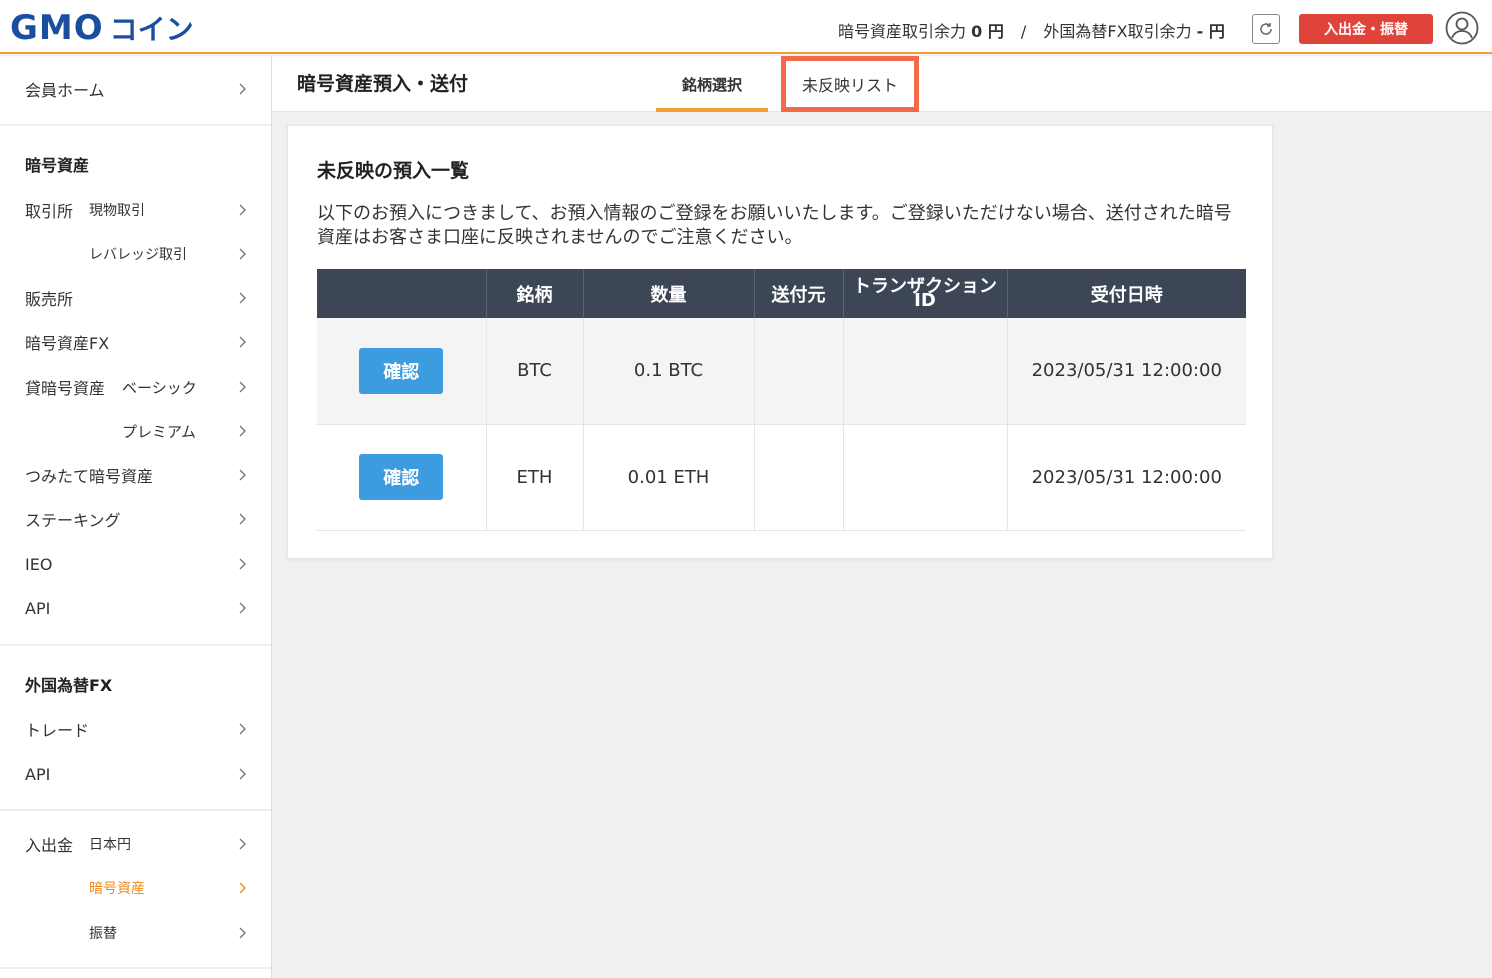 The image size is (1492, 978). Describe the element at coordinates (1117, 31) in the screenshot. I see `fx-balance-label: 外国為替FX取引余力` at that location.